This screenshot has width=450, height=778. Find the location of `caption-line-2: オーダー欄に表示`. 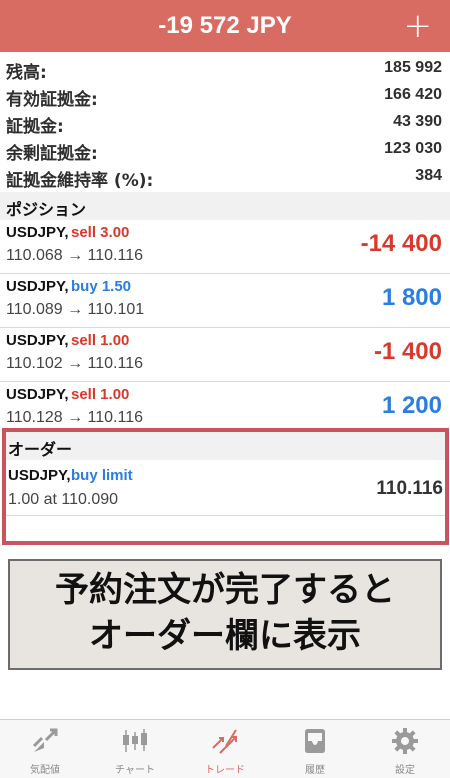

caption-line-2: オーダー欄に表示 is located at coordinates (225, 636).